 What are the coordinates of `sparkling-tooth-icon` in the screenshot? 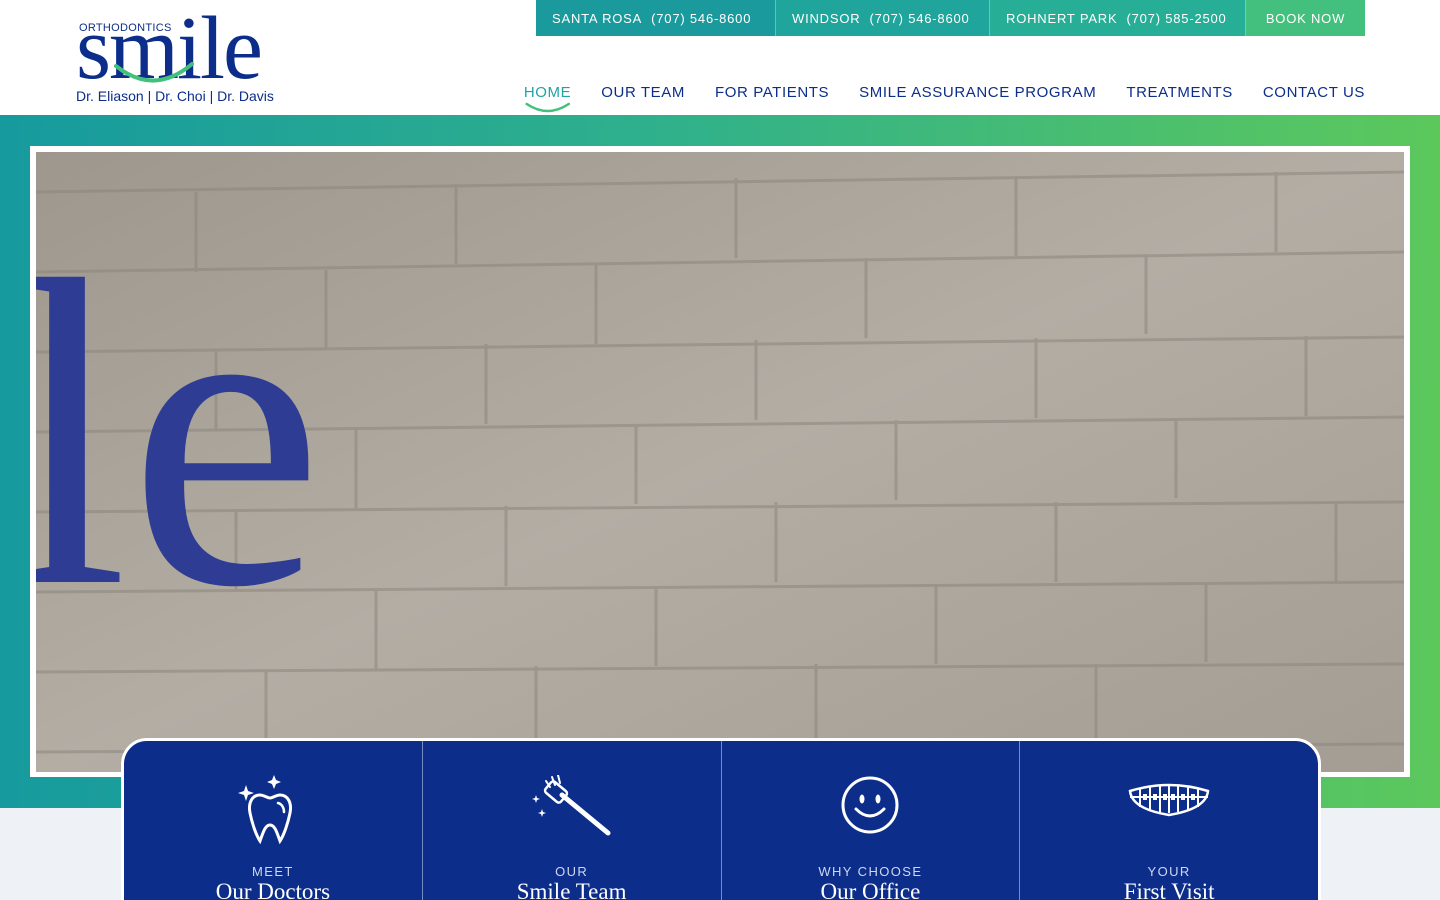 It's located at (264, 810).